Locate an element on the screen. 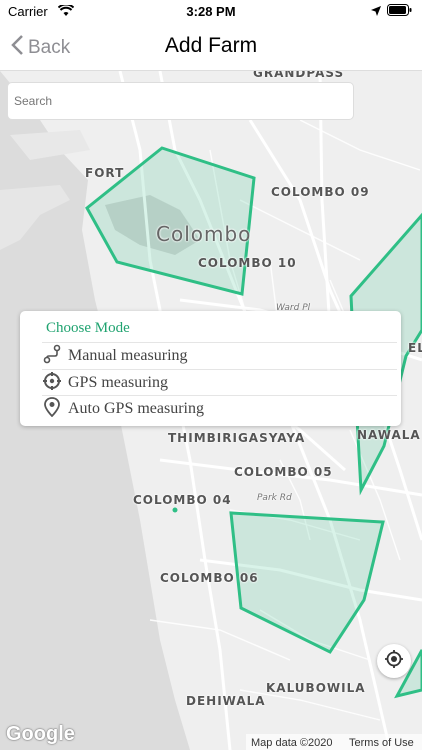 The height and width of the screenshot is (750, 422). google-logo: Google is located at coordinates (40, 734).